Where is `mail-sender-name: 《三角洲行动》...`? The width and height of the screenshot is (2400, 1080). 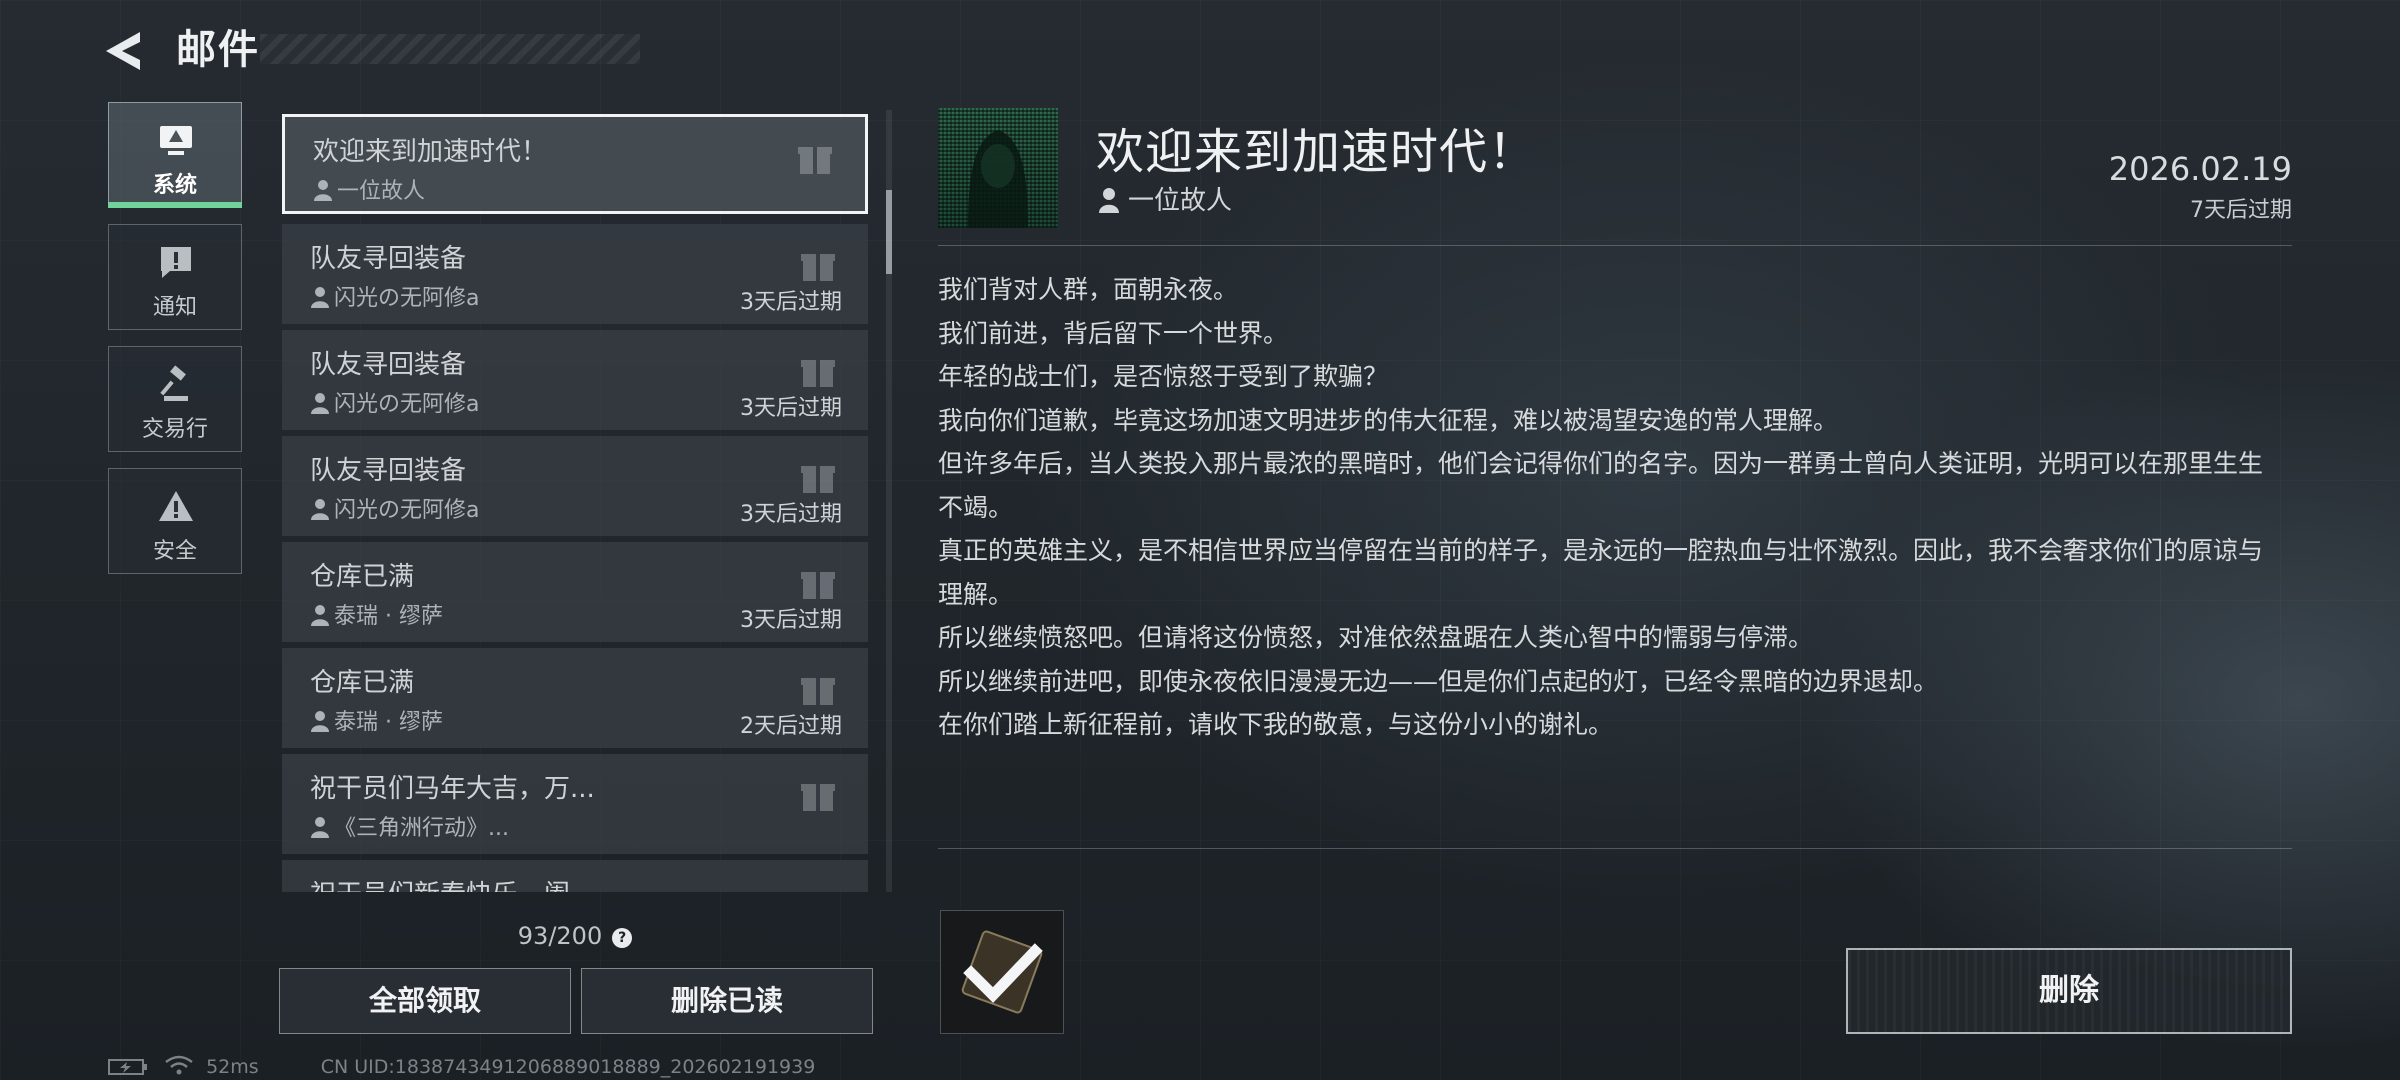
mail-sender-name: 《三角洲行动》... is located at coordinates (421, 828).